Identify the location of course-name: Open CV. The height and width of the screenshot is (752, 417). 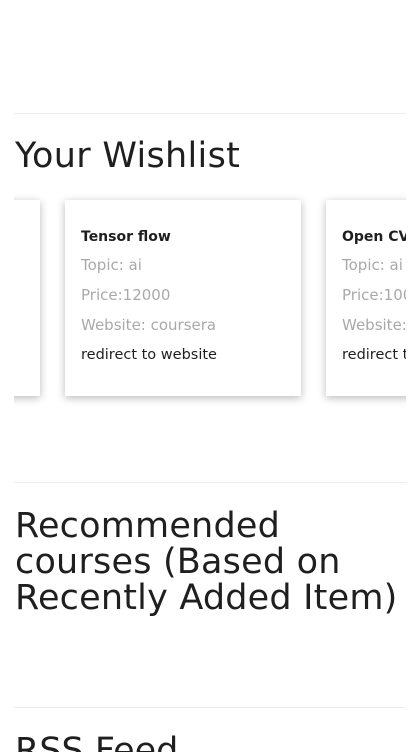
(374, 237).